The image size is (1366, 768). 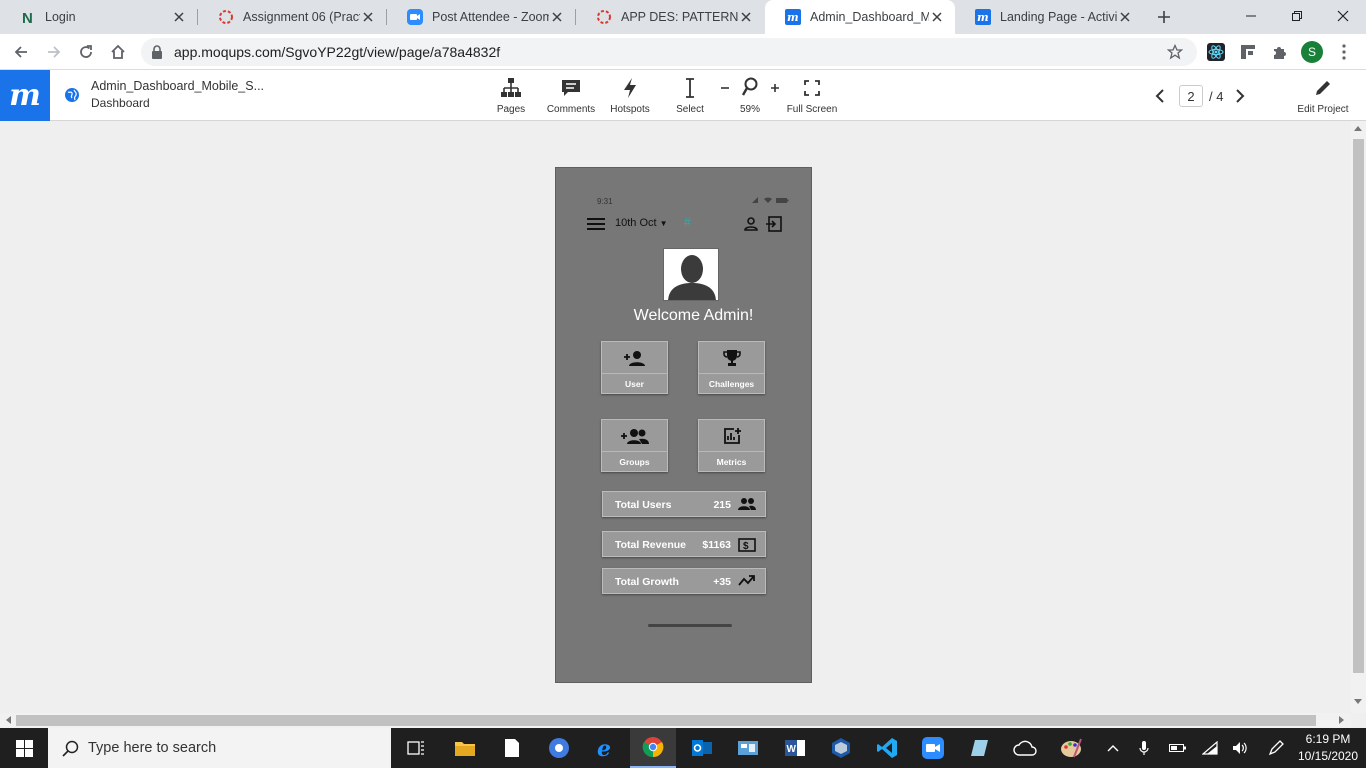 What do you see at coordinates (751, 224) in the screenshot?
I see `profile-icon` at bounding box center [751, 224].